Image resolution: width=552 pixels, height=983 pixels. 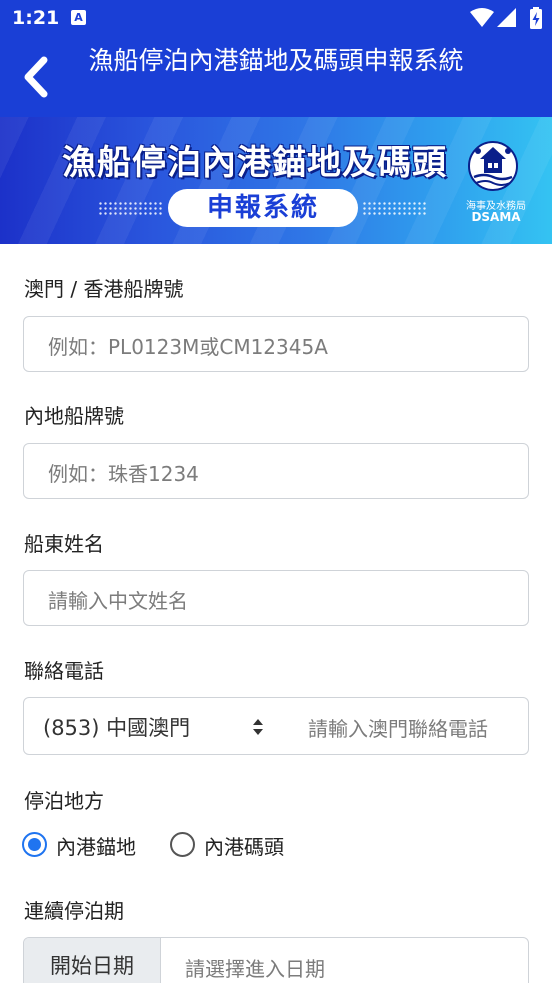 What do you see at coordinates (255, 969) in the screenshot?
I see `start-date-placeholder: 請選擇進入日期` at bounding box center [255, 969].